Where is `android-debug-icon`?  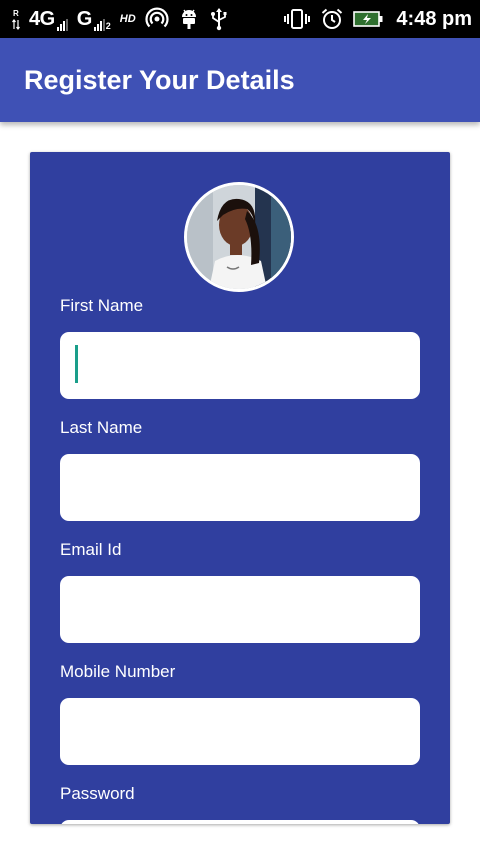 android-debug-icon is located at coordinates (189, 19).